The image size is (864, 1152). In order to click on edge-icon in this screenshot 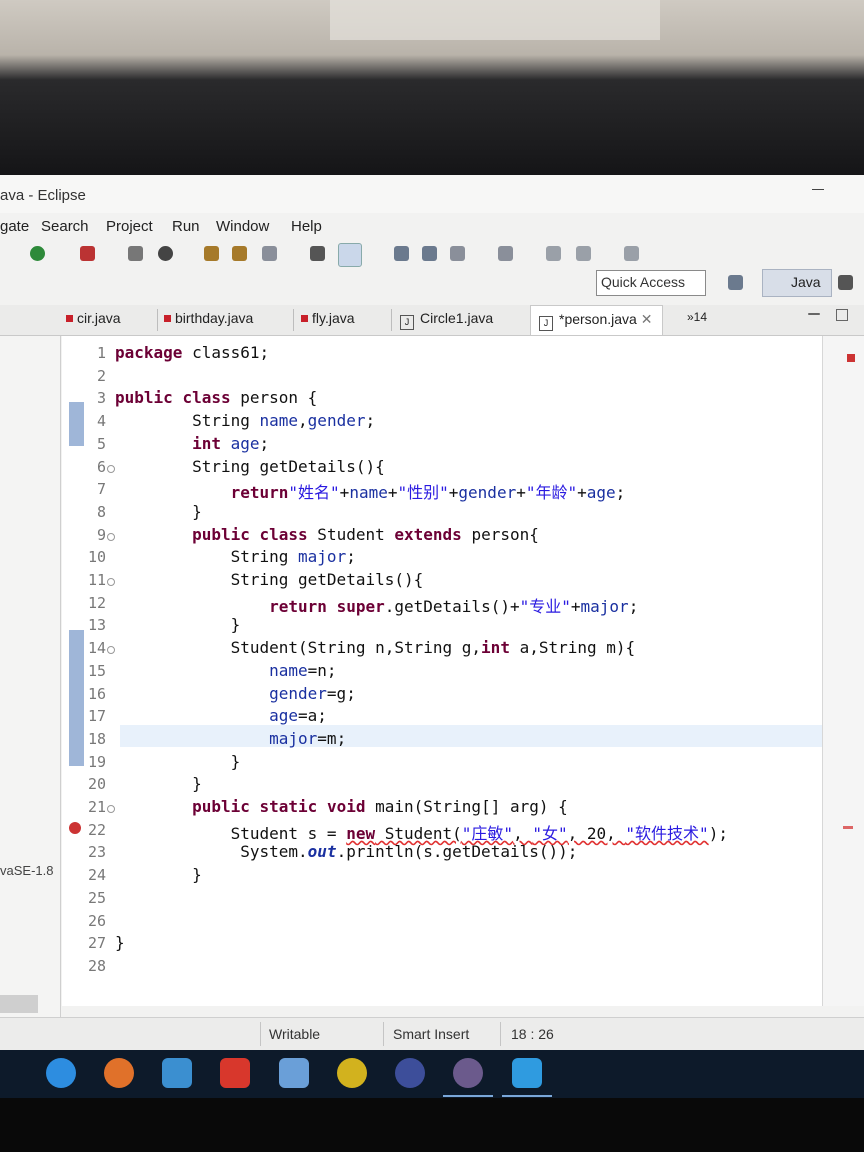, I will do `click(61, 1073)`.